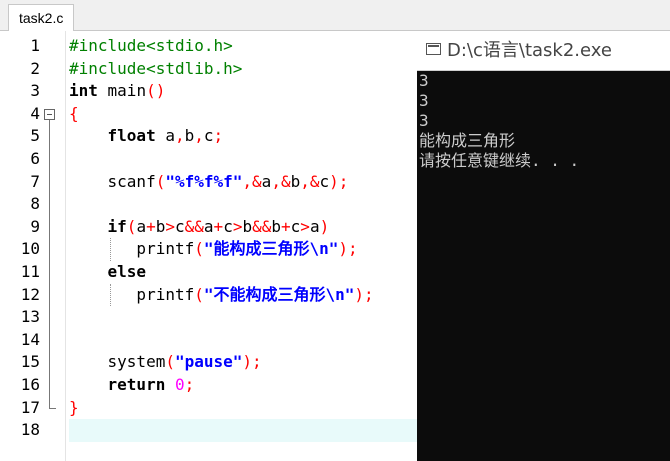  What do you see at coordinates (433, 49) in the screenshot?
I see `console-window-icon` at bounding box center [433, 49].